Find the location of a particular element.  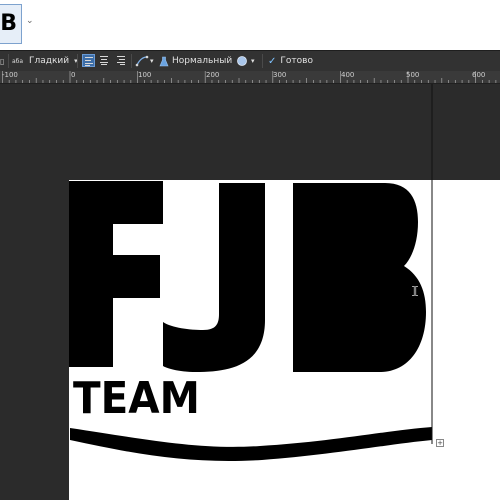

resize-handle-icon: + is located at coordinates (440, 443).